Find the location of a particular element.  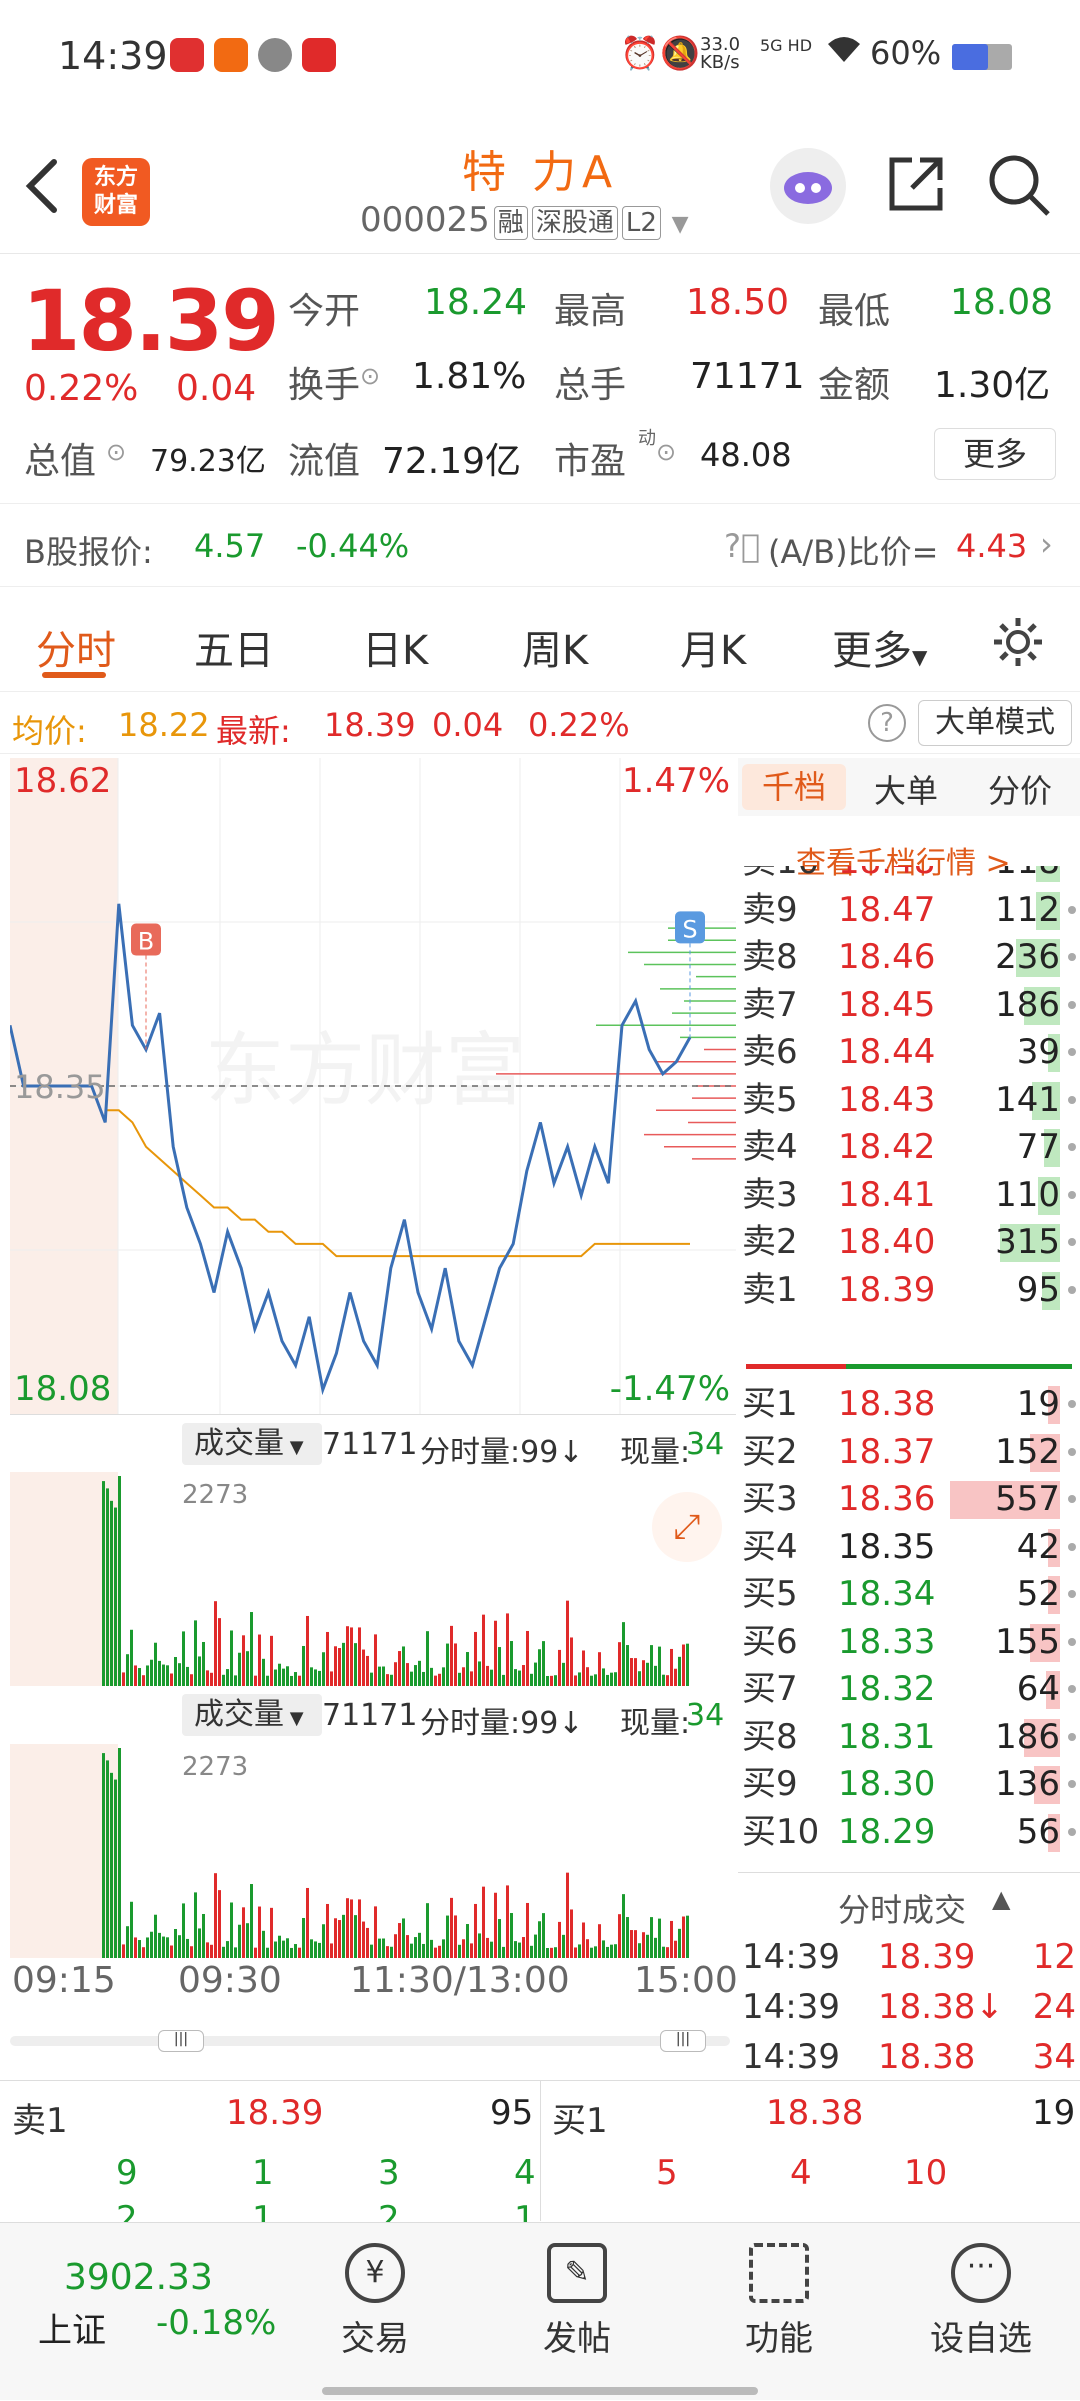

ask-row: 卖10 18.48 118 is located at coordinates (909, 876).